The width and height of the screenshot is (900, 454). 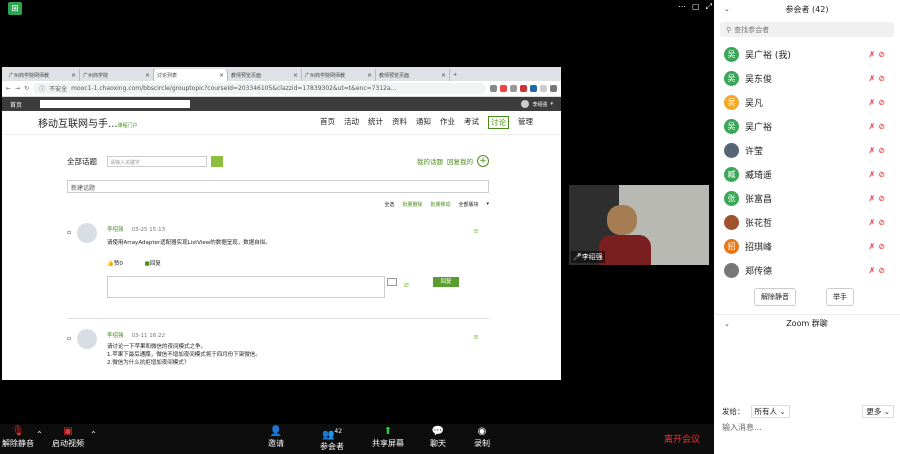 I want to click on nav-notice: 通知, so click(x=423, y=122).